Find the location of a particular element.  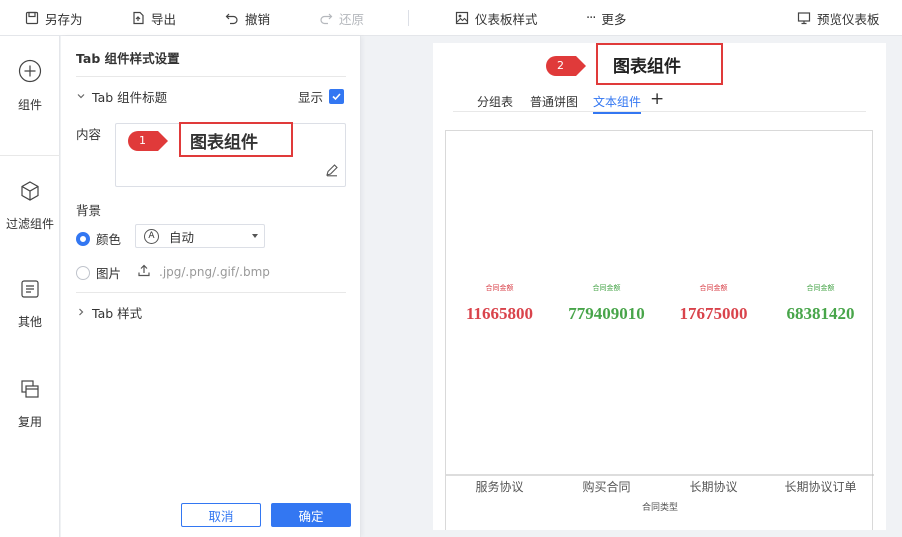

tab-title-section-header: Tab 组件标题 is located at coordinates (121, 96).